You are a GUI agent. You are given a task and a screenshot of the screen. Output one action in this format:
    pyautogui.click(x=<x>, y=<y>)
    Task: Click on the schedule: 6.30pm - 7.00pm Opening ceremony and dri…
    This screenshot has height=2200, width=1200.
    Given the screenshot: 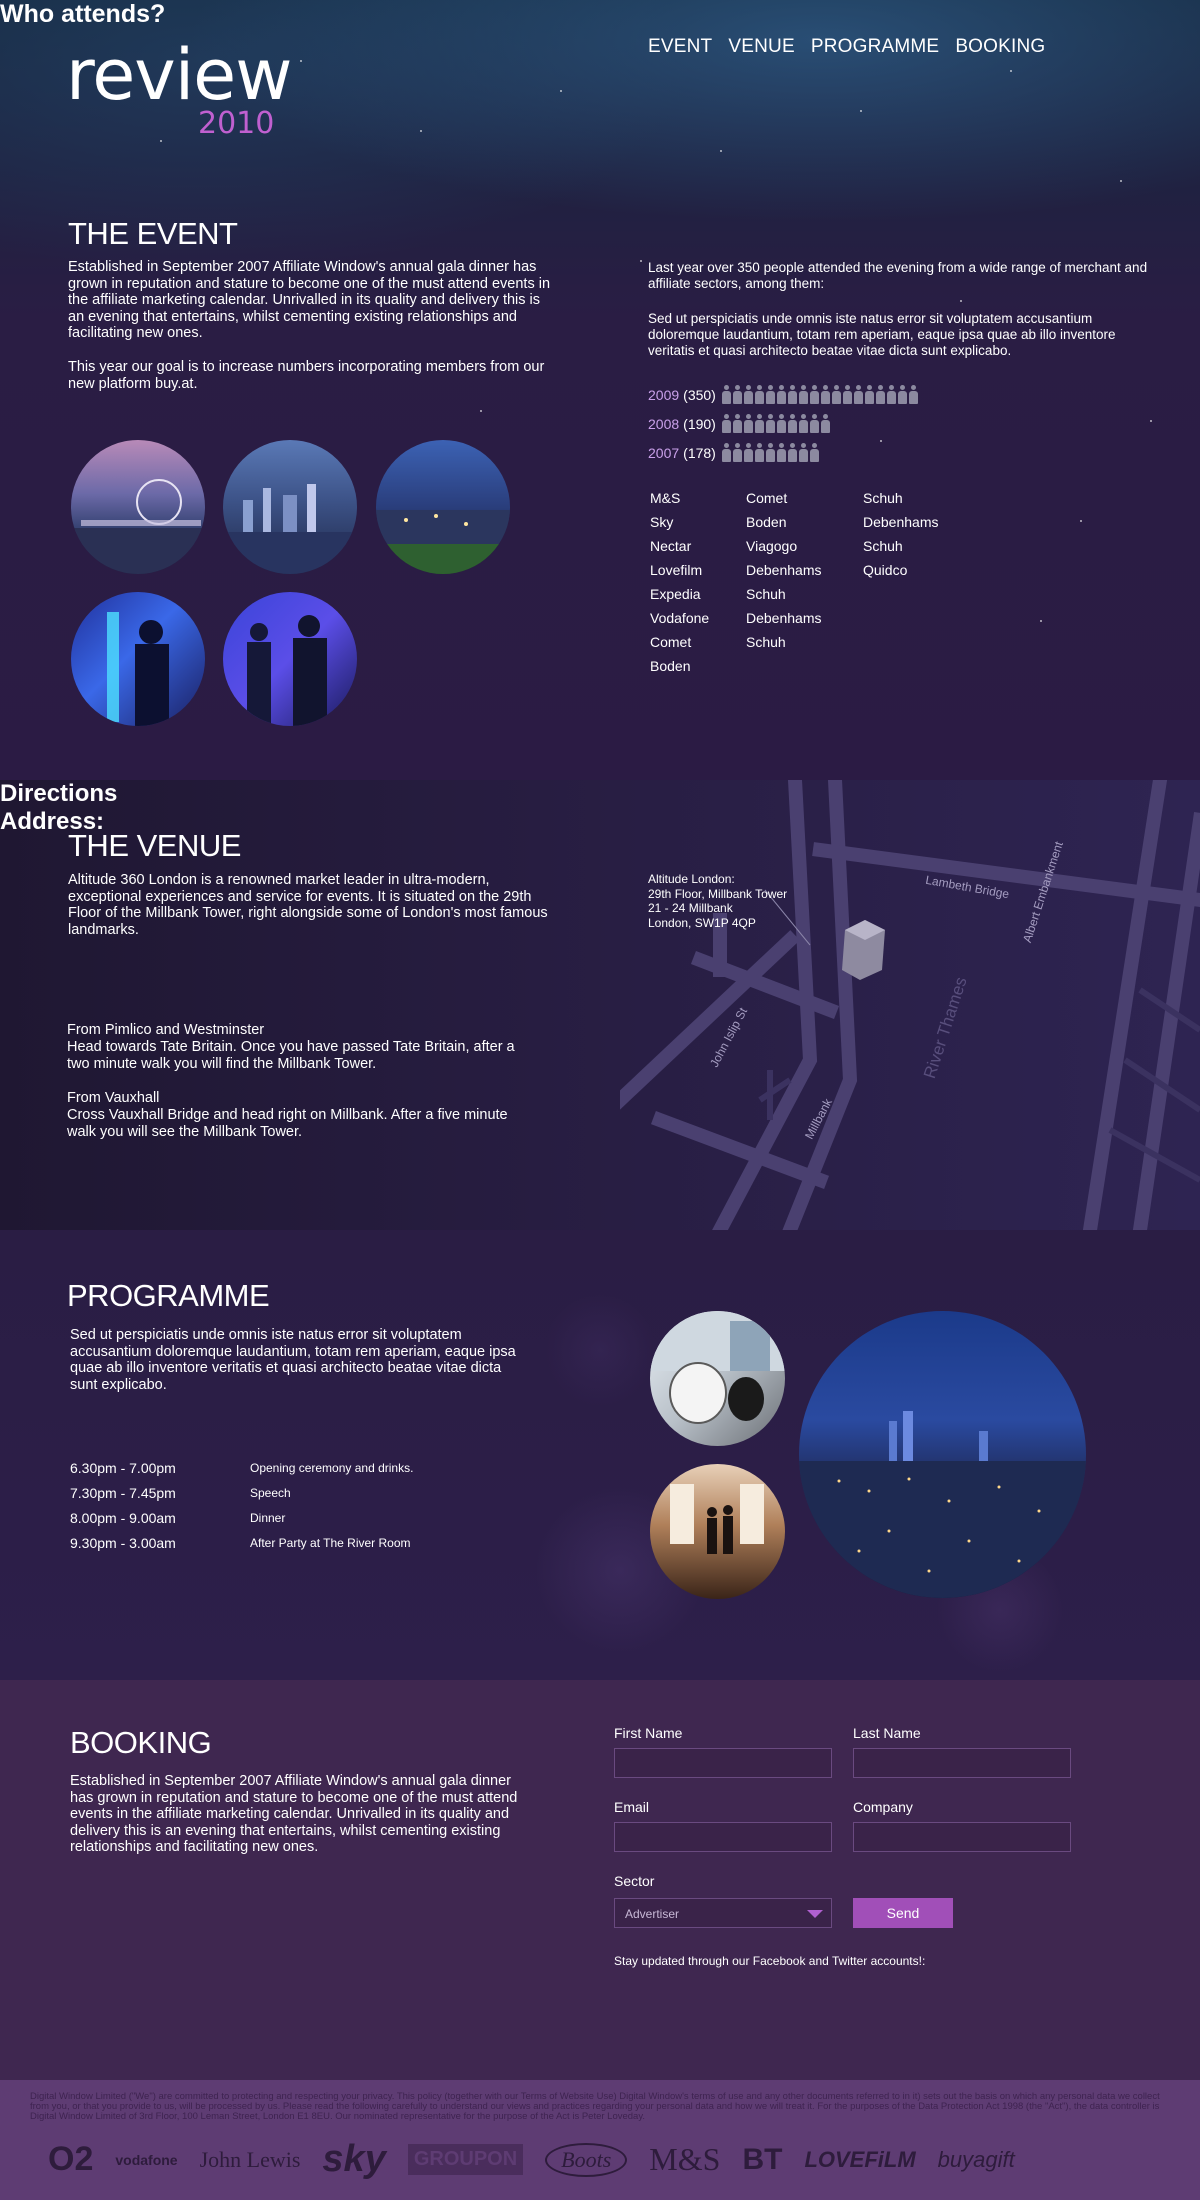 What is the action you would take?
    pyautogui.click(x=241, y=1505)
    